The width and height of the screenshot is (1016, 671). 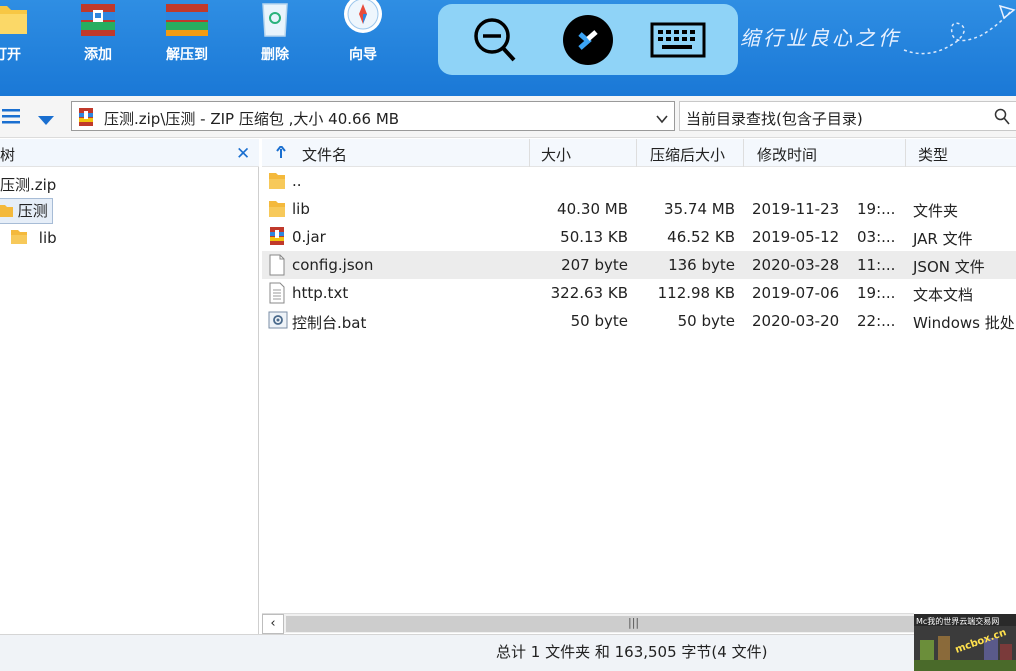 What do you see at coordinates (86, 119) in the screenshot?
I see `zip-archive-icon` at bounding box center [86, 119].